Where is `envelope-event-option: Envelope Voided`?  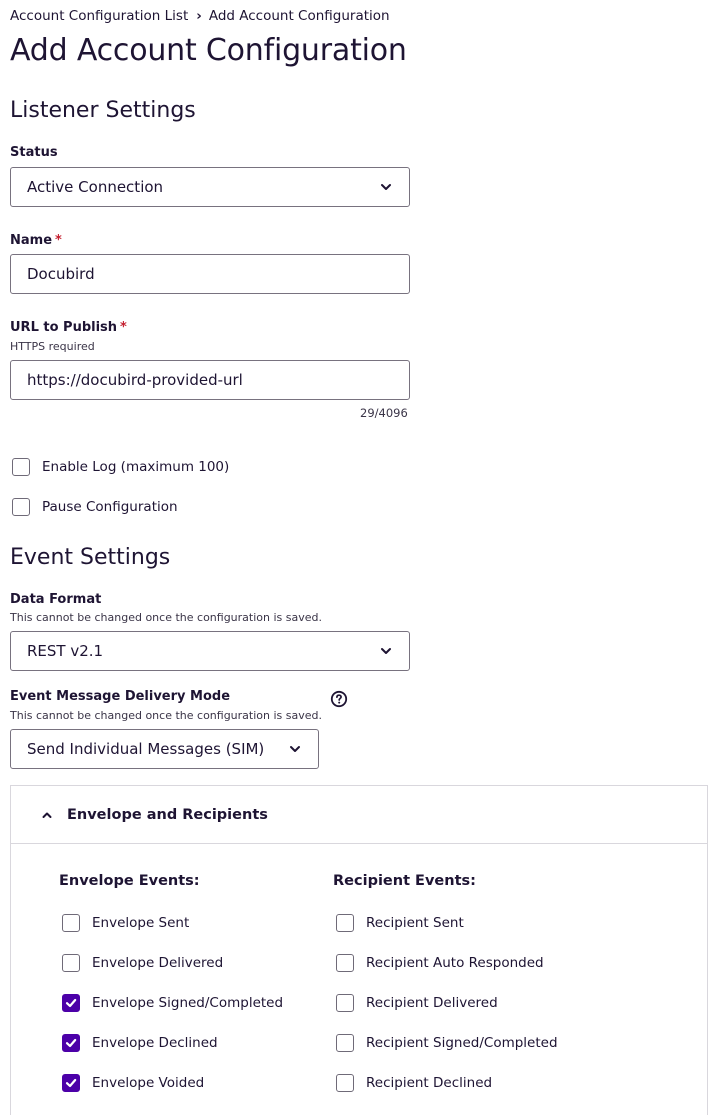 envelope-event-option: Envelope Voided is located at coordinates (133, 1083).